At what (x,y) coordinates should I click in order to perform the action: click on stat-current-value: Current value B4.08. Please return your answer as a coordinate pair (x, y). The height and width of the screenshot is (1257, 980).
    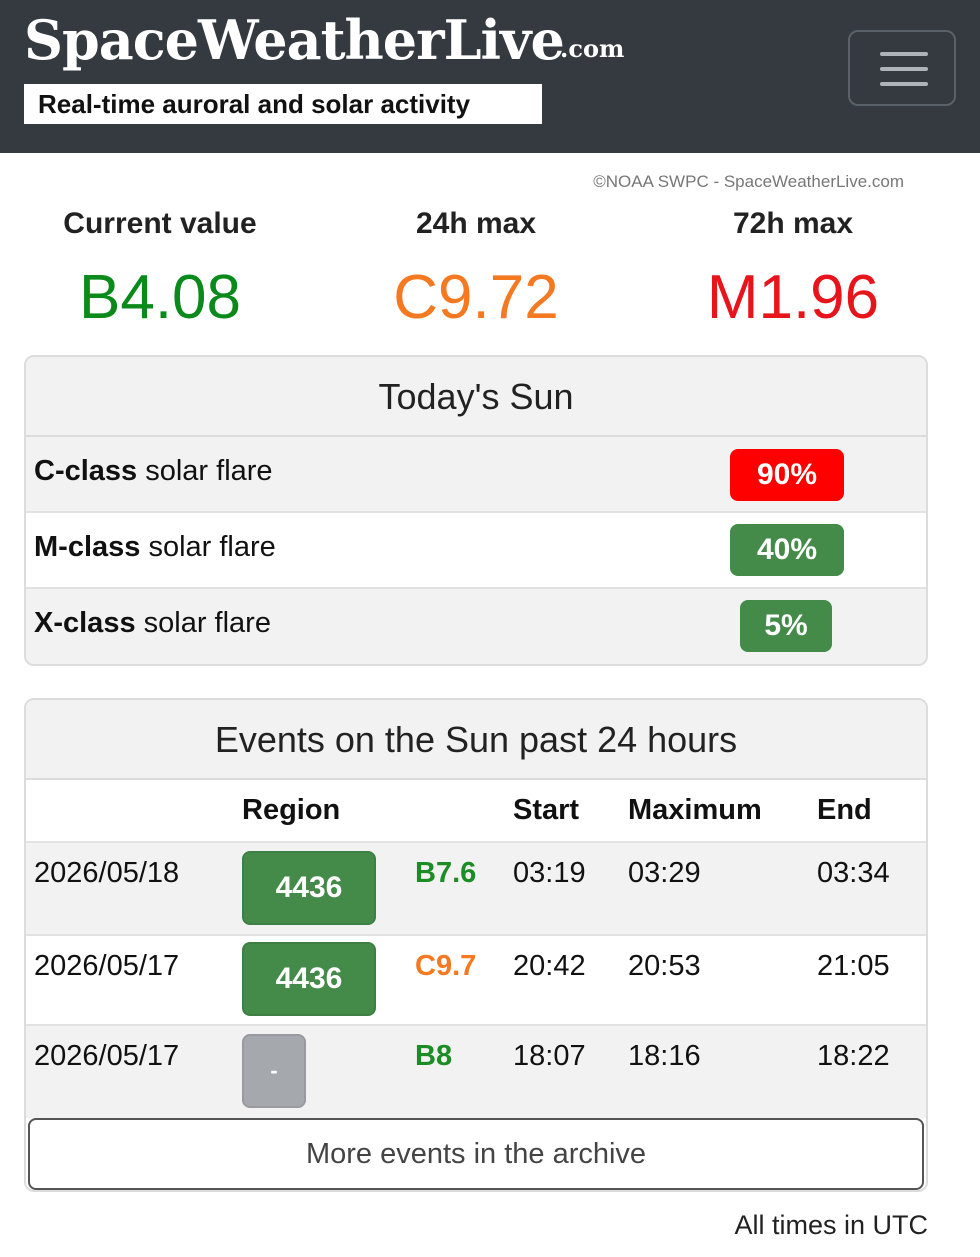
    Looking at the image, I should click on (160, 271).